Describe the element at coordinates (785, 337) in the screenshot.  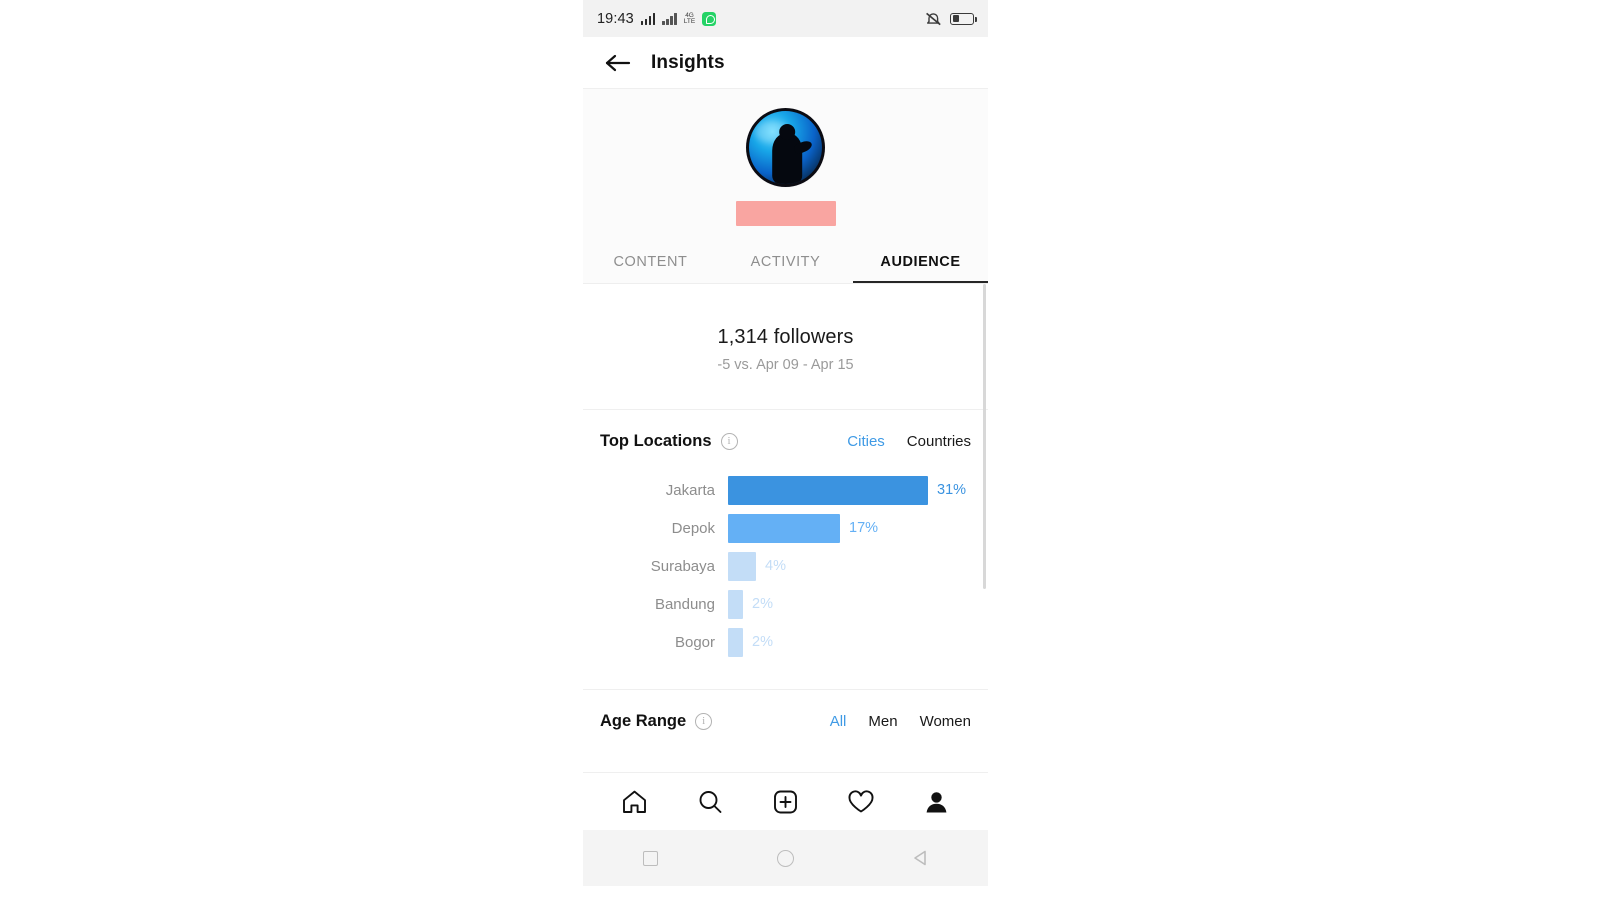
I see `followers-count: 1,314 followers` at that location.